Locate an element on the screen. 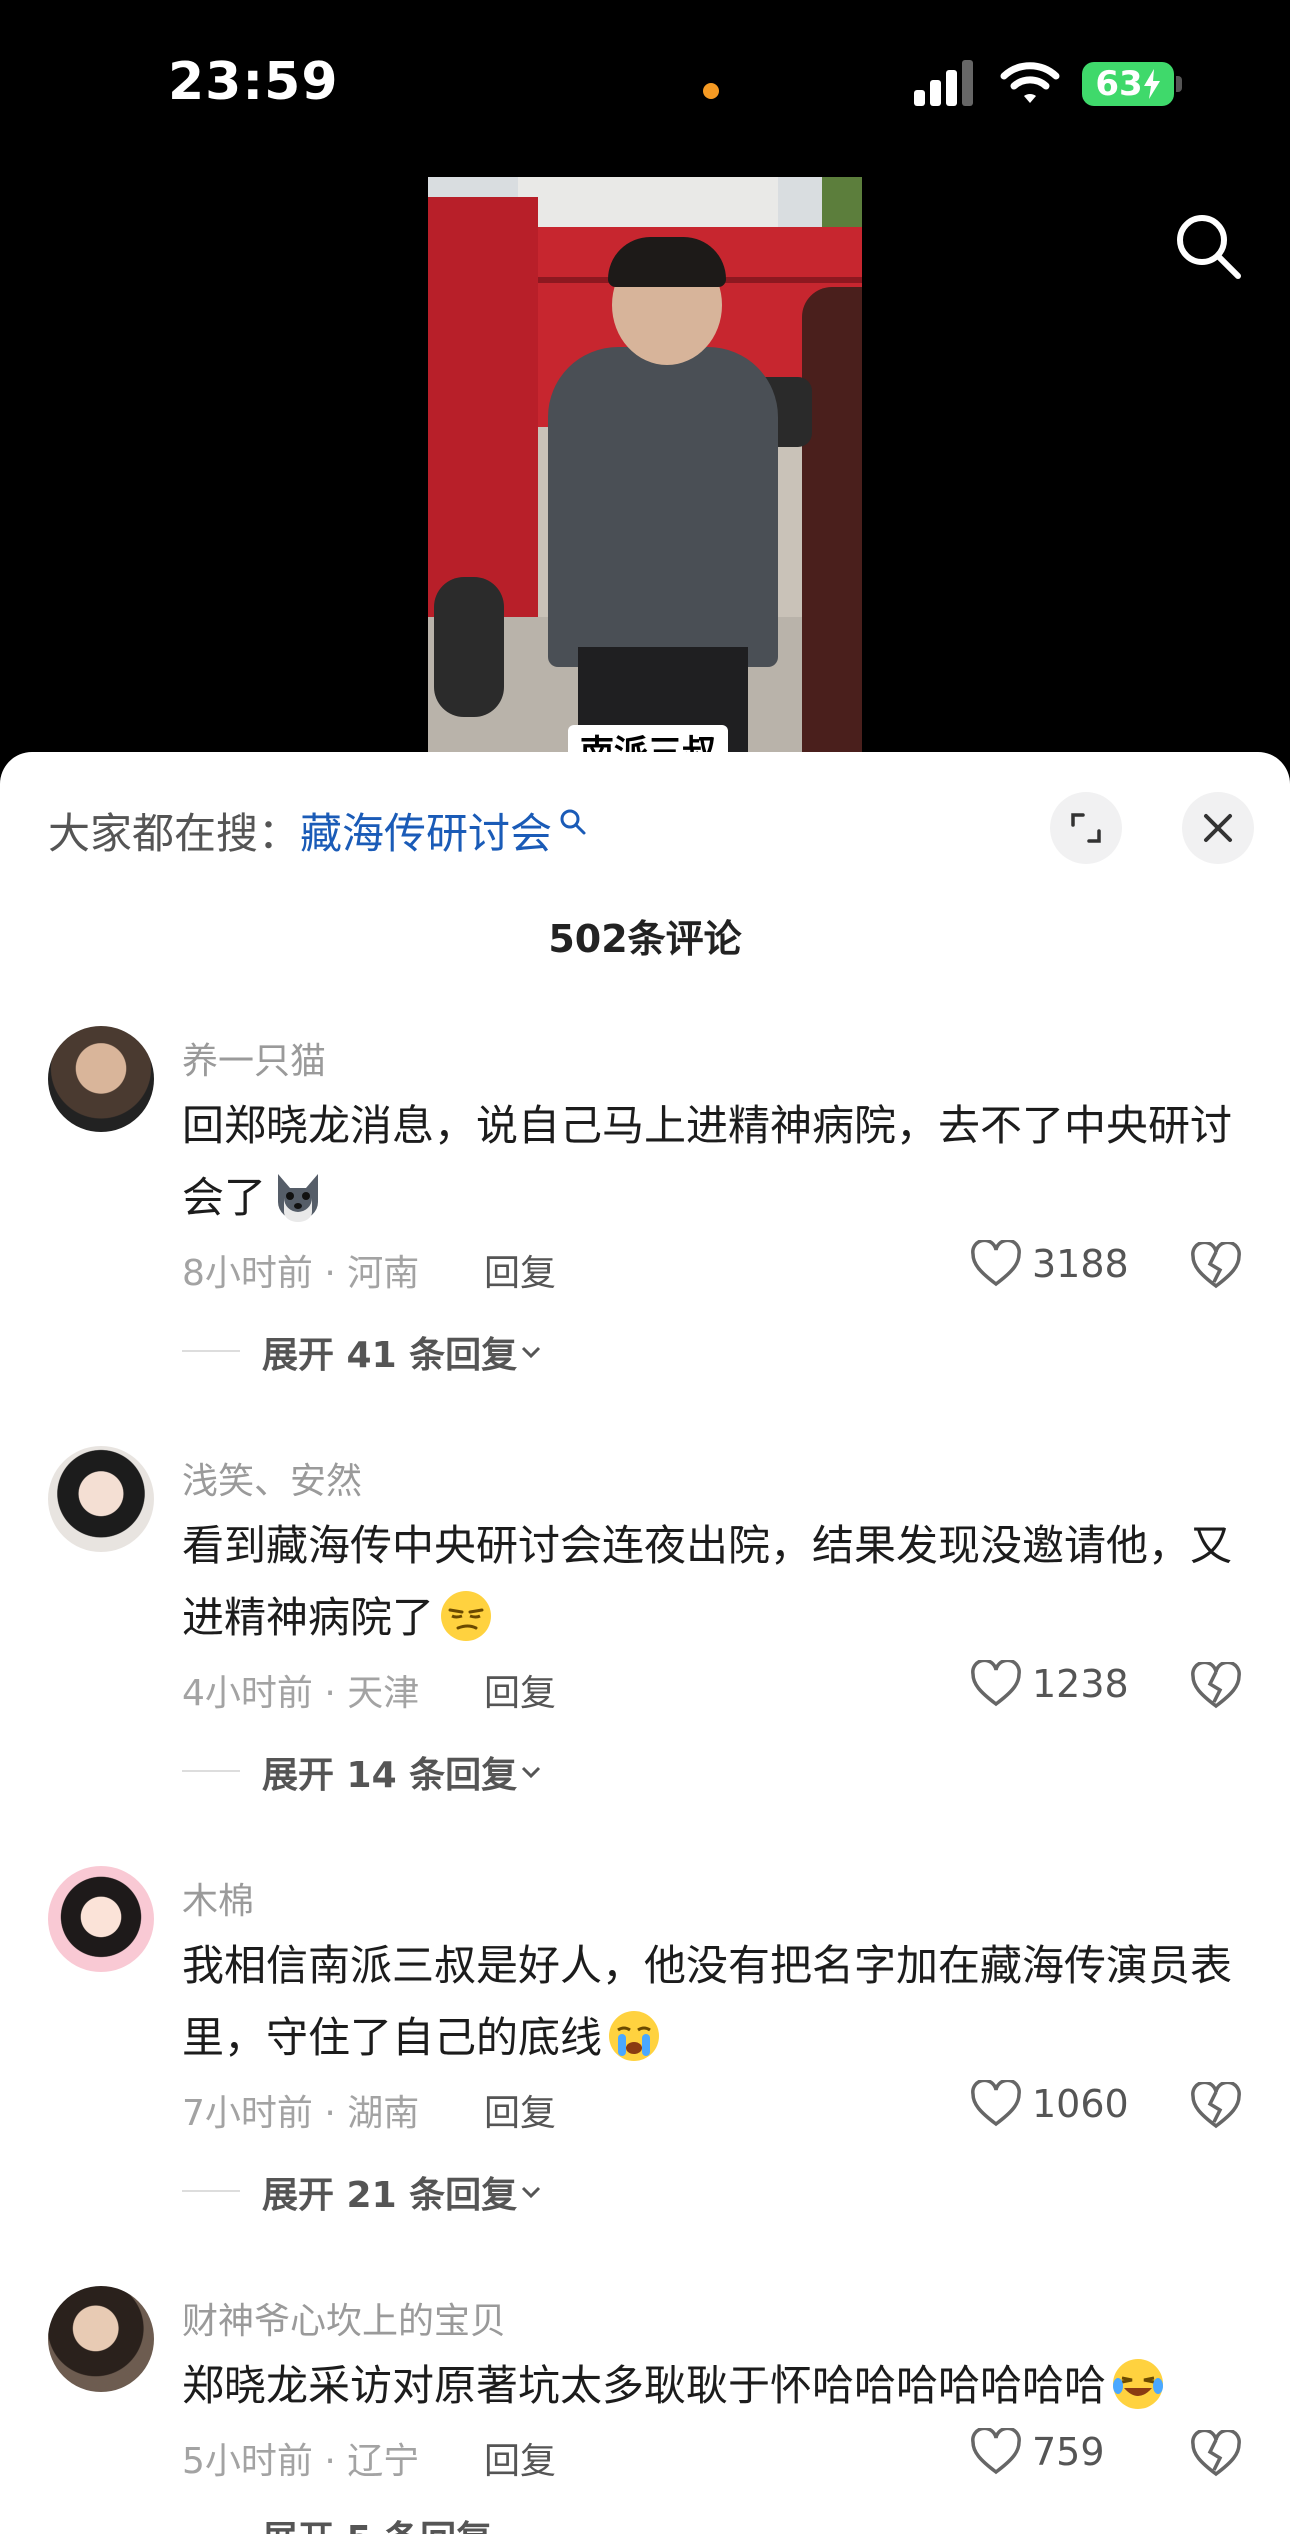  like-button: 1060 is located at coordinates (1049, 2104).